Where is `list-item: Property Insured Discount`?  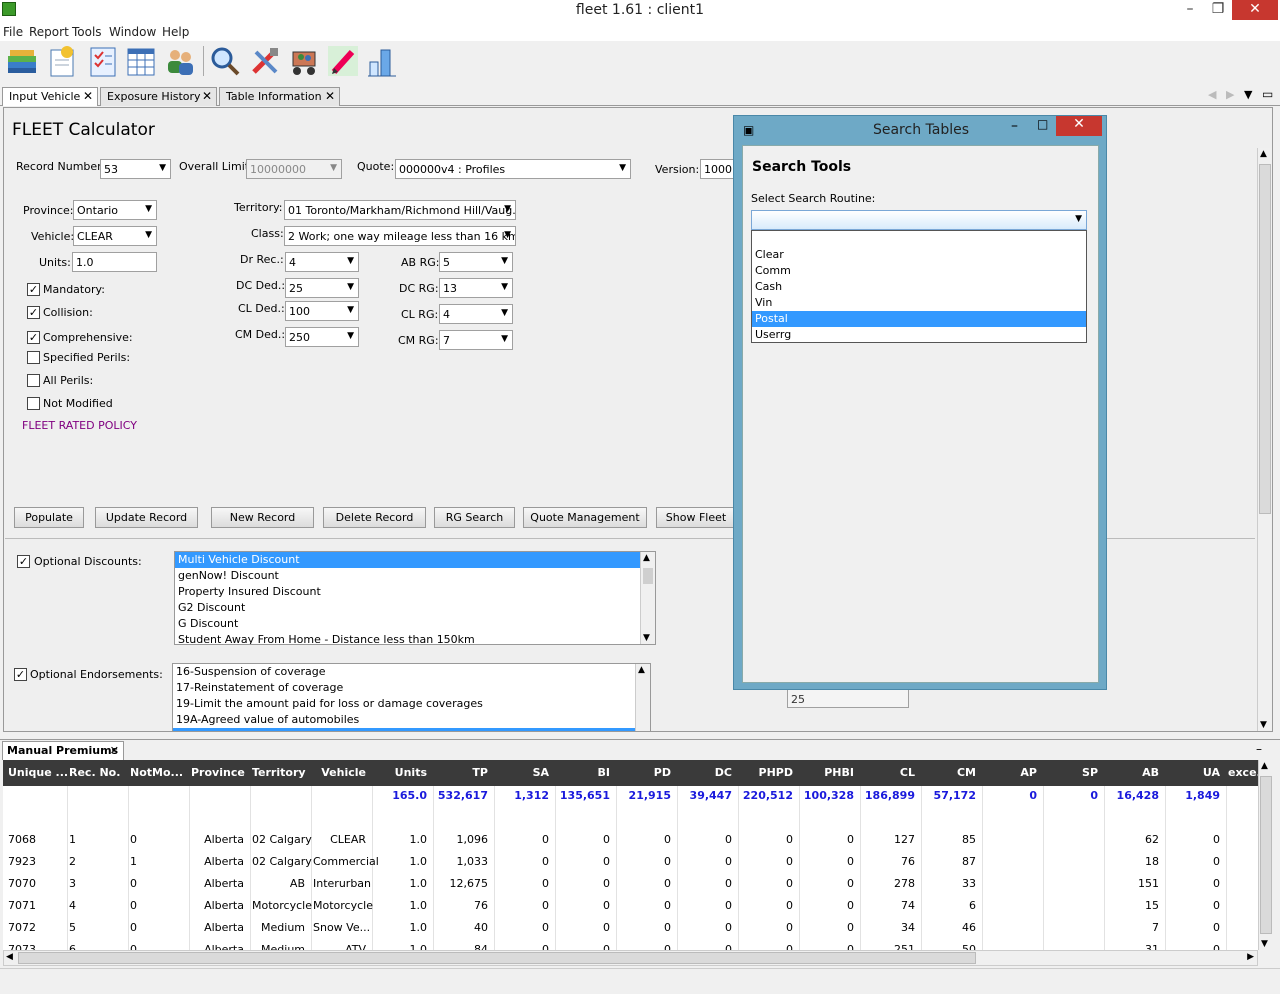
list-item: Property Insured Discount is located at coordinates (415, 592).